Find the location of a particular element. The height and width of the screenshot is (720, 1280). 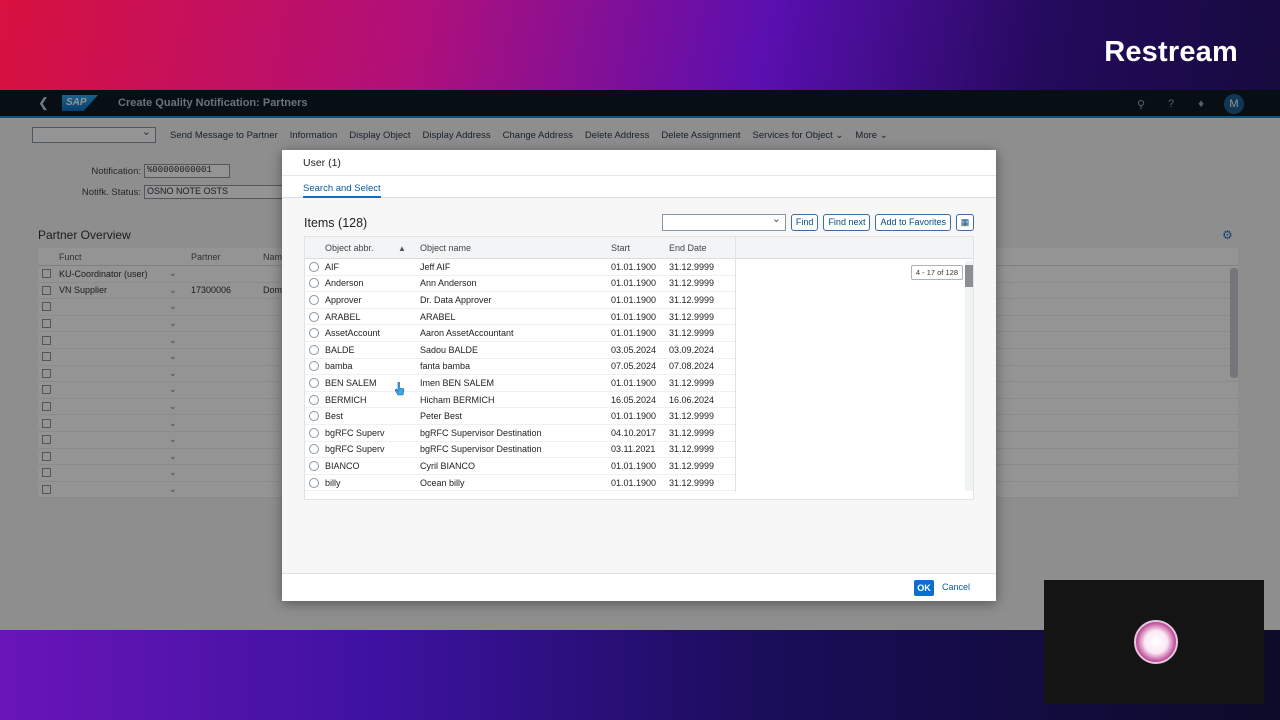

start-header: Start is located at coordinates (640, 248).